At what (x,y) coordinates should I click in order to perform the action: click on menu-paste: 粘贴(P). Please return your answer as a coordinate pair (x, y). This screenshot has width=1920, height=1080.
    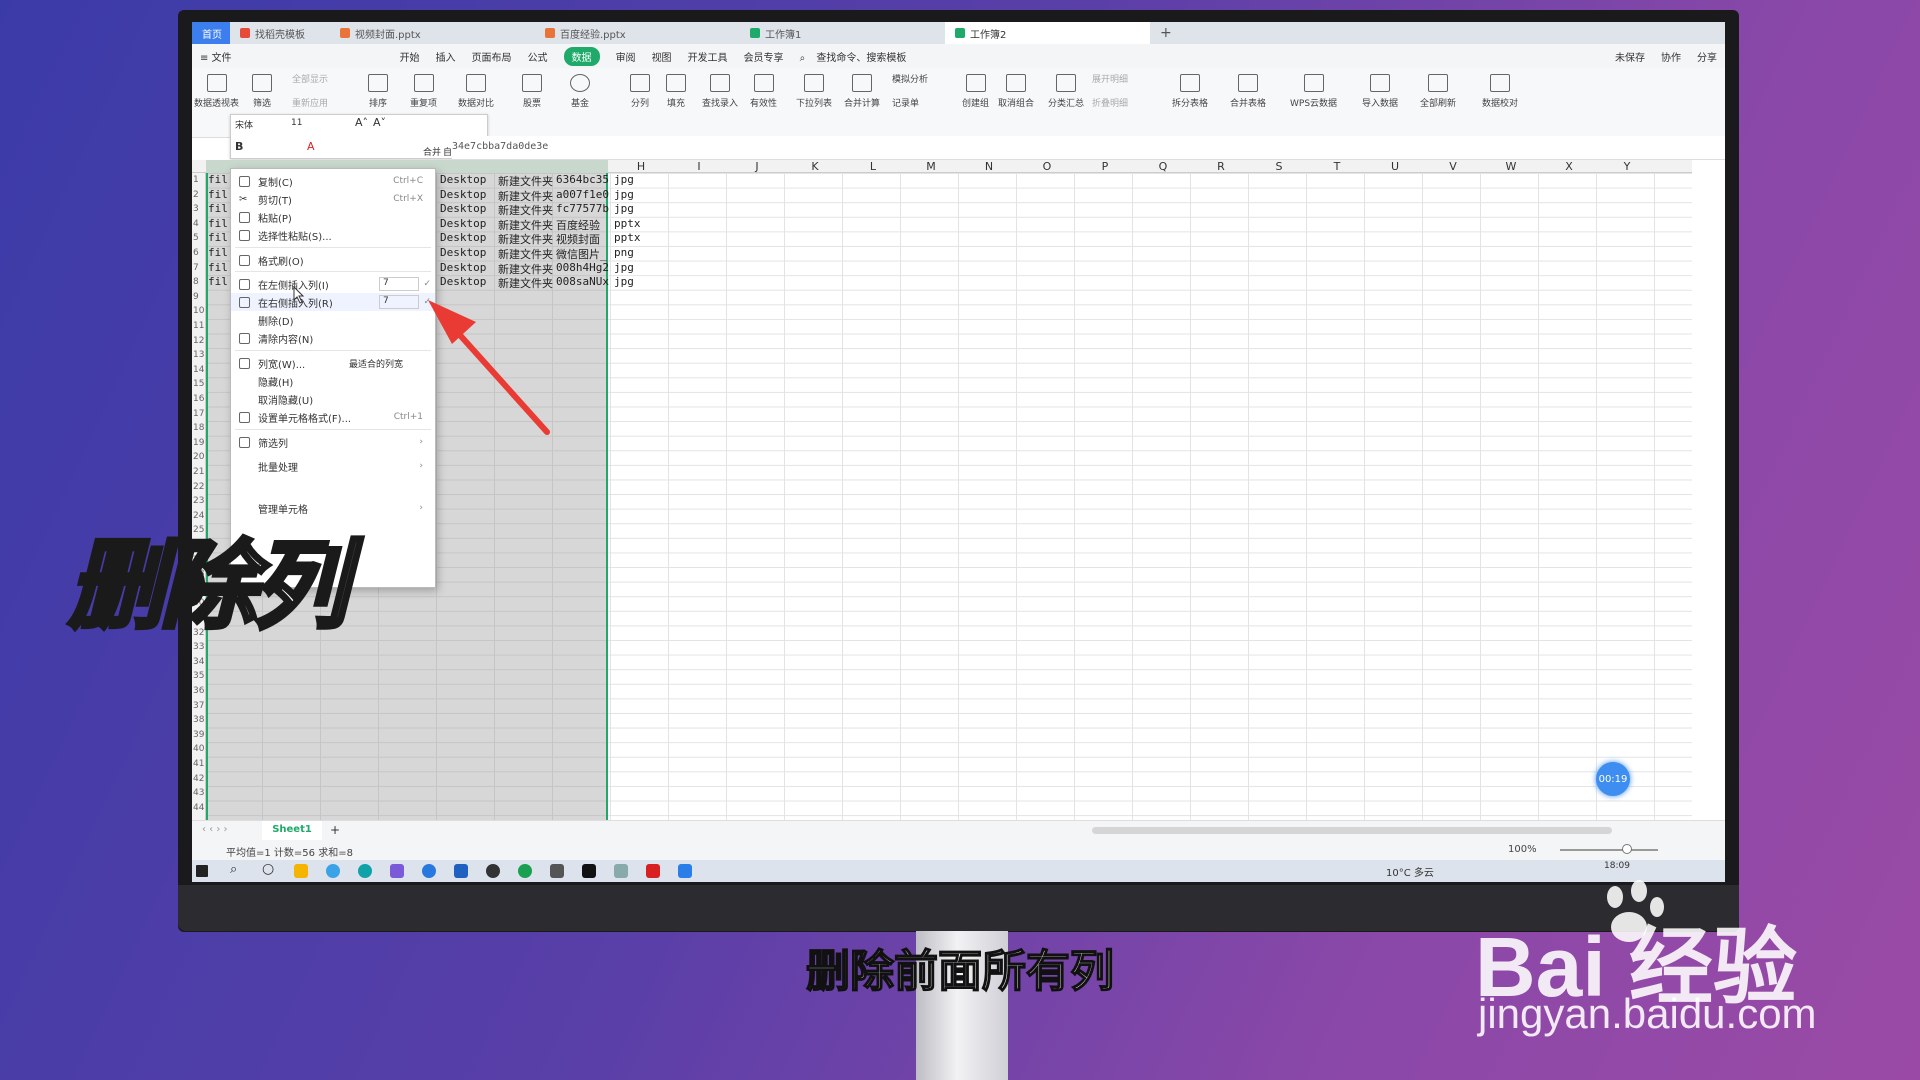
    Looking at the image, I should click on (333, 217).